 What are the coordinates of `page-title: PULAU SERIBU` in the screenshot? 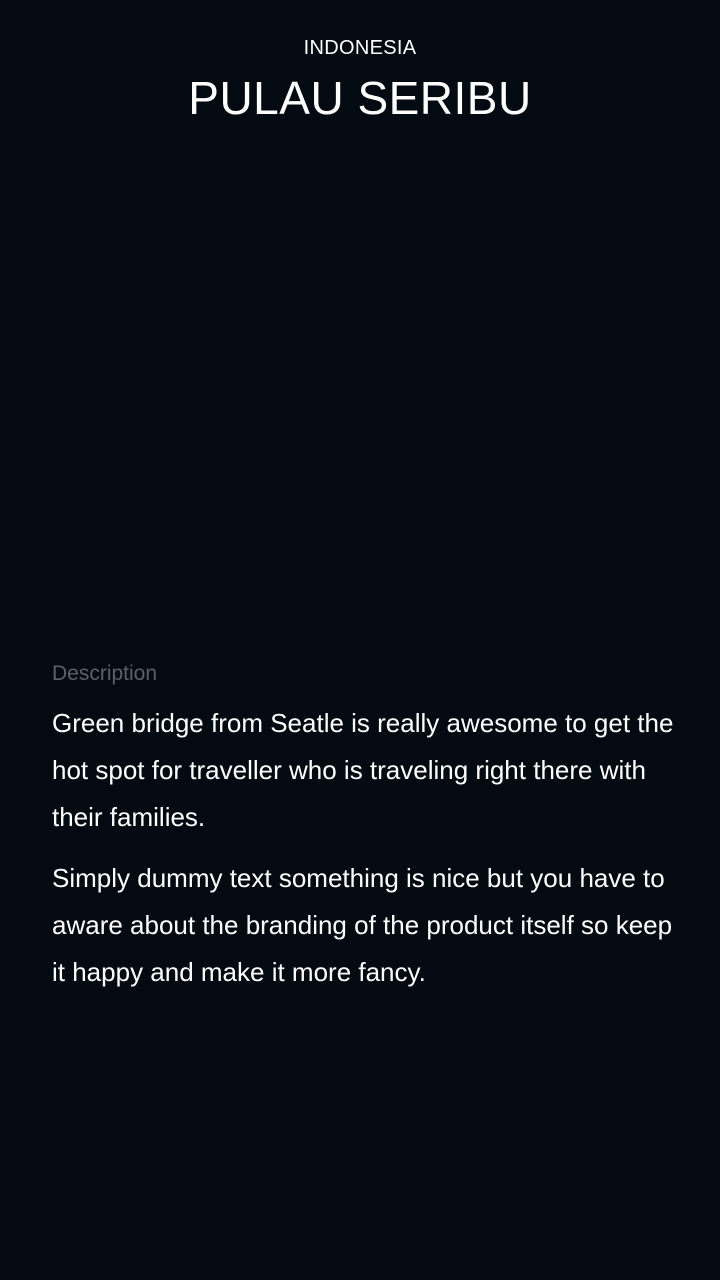 It's located at (360, 98).